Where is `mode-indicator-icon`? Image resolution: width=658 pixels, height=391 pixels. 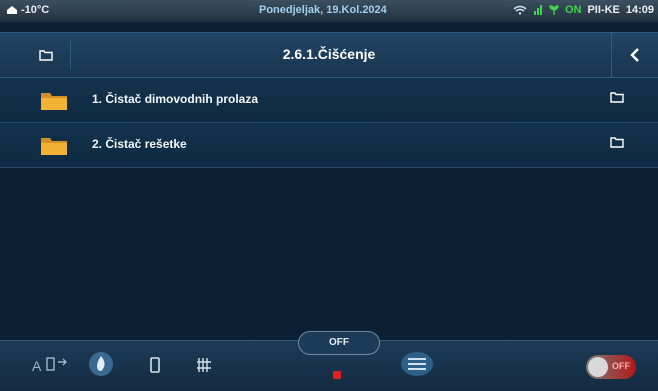
mode-indicator-icon is located at coordinates (56, 364).